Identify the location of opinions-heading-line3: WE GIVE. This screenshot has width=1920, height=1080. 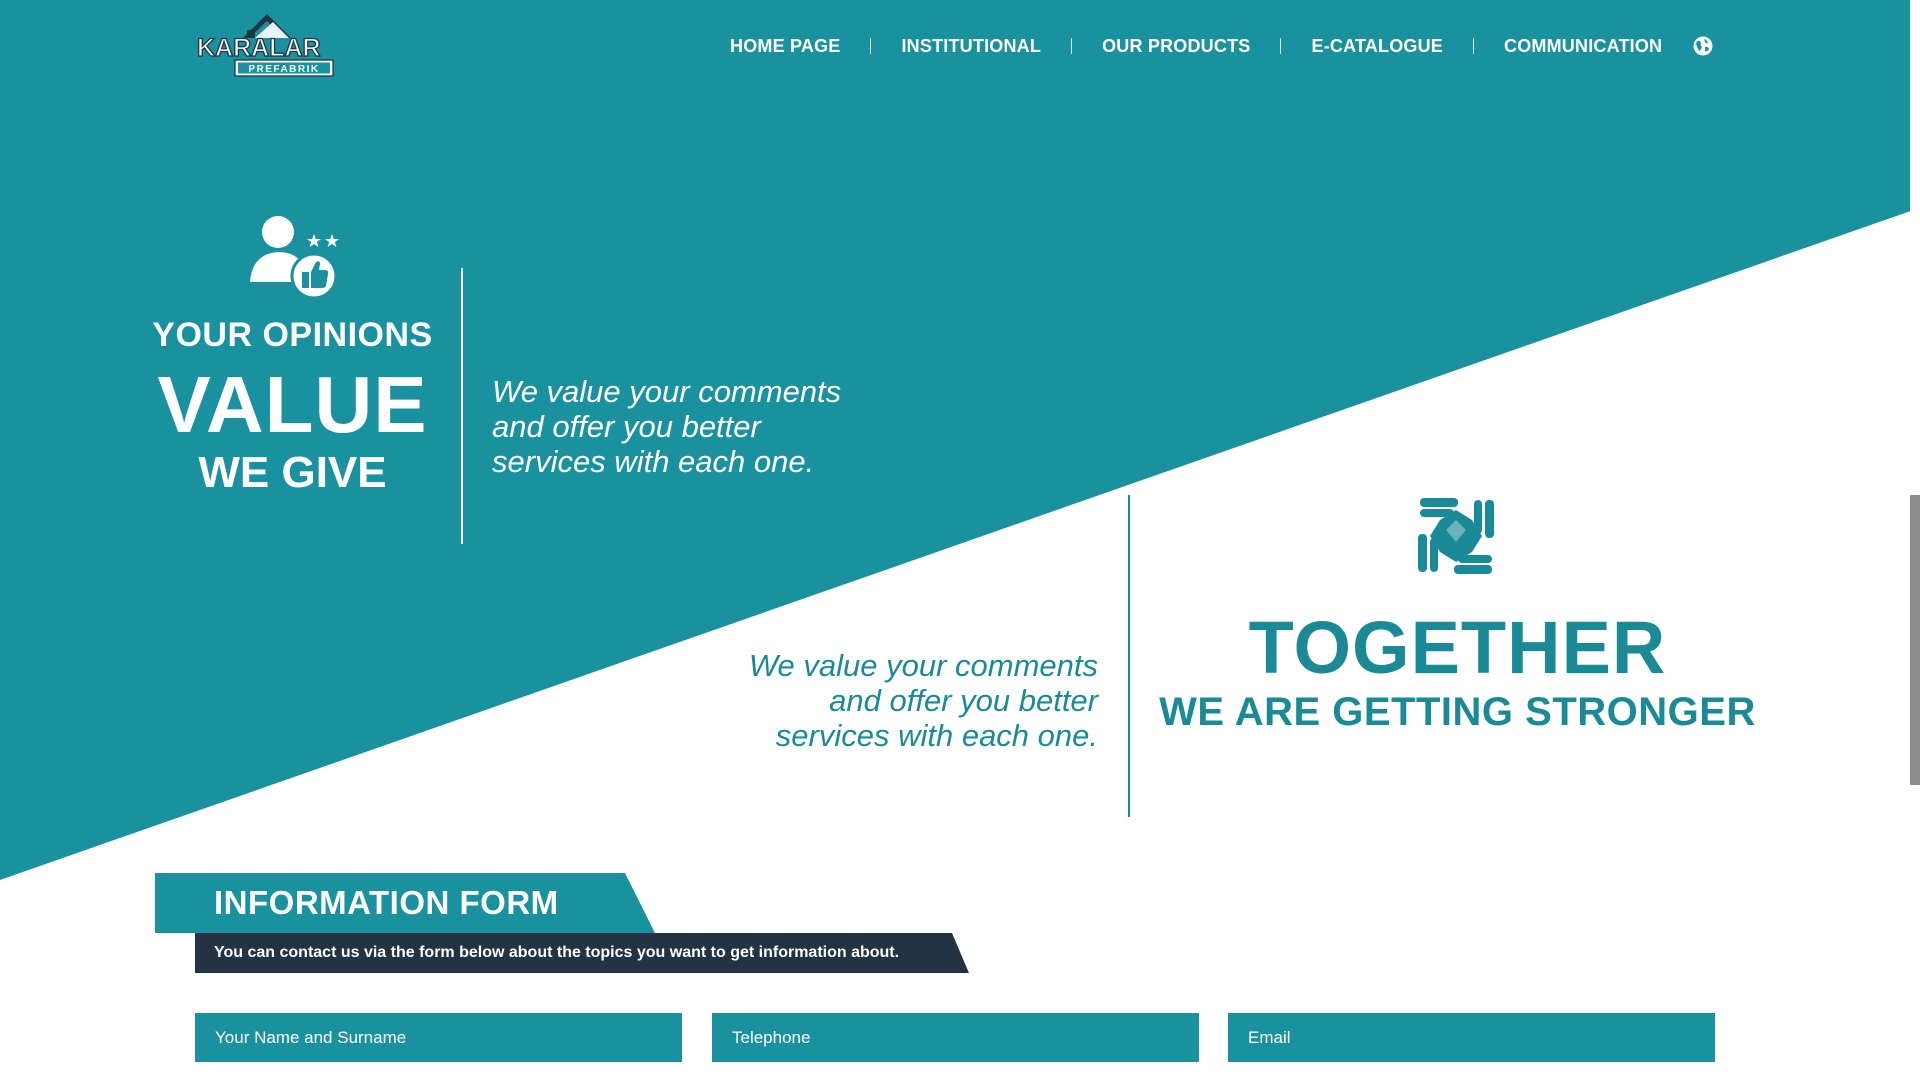
(292, 472).